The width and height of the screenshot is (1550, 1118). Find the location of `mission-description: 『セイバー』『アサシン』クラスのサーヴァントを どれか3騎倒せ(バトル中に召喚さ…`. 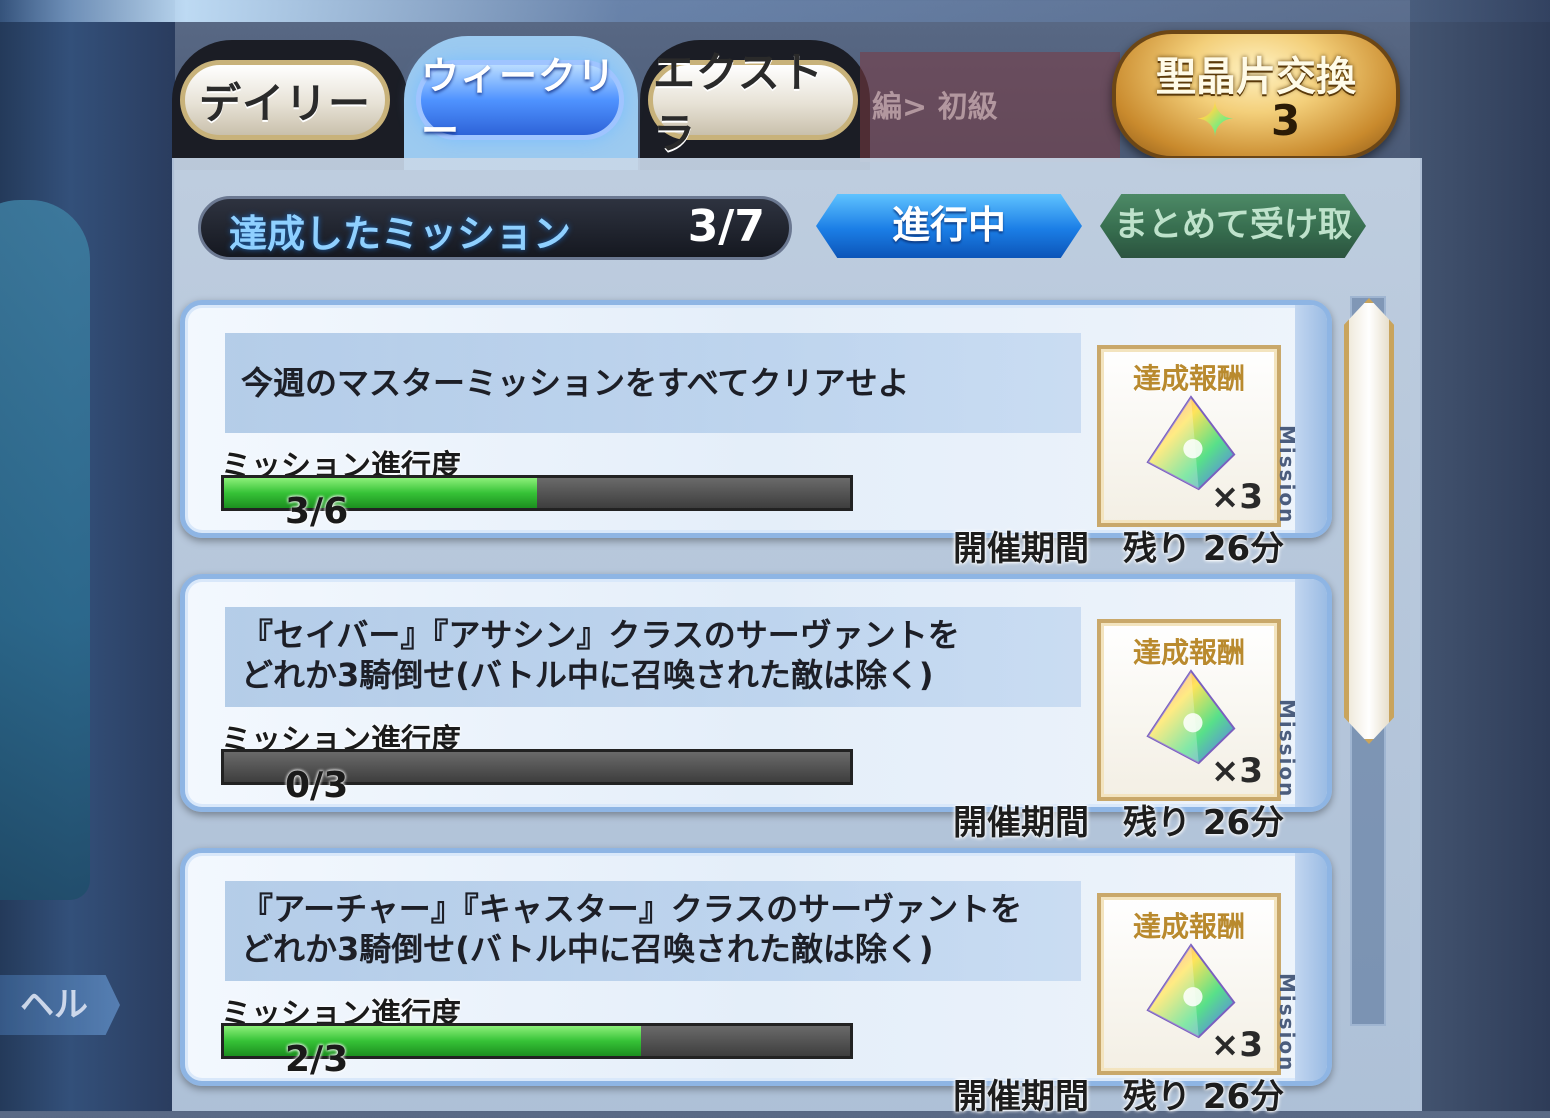

mission-description: 『セイバー』『アサシン』クラスのサーヴァントを どれか3騎倒せ(バトル中に召喚さ… is located at coordinates (600, 655).